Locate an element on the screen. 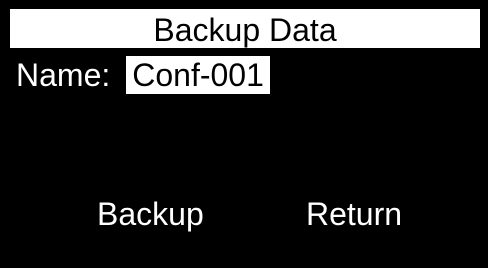  screen-title: Backup Data is located at coordinates (245, 28).